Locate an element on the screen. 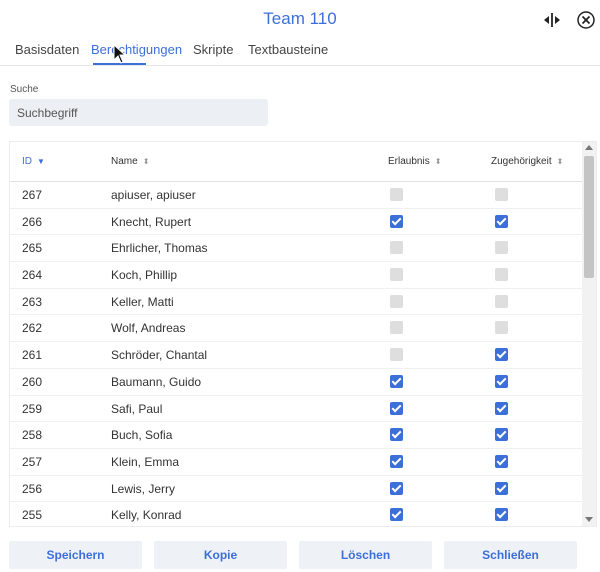 This screenshot has width=600, height=572. table-row: 267 apiuser, apiuser is located at coordinates (296, 195).